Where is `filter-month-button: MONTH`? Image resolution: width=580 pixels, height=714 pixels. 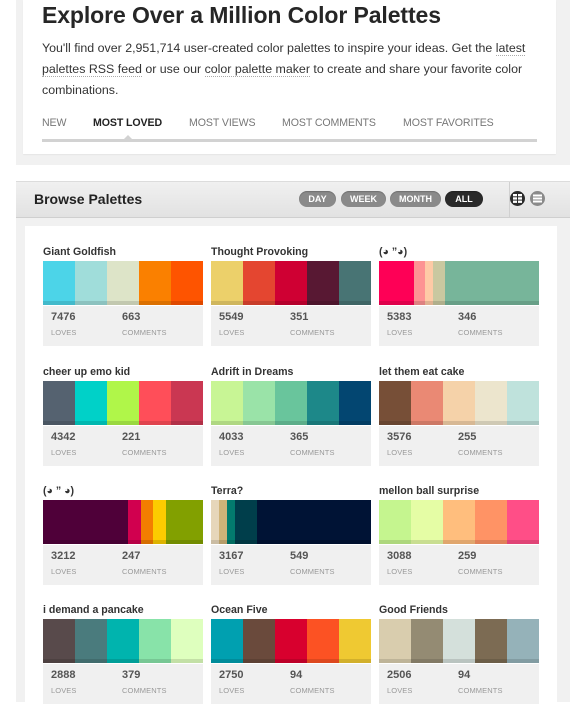 filter-month-button: MONTH is located at coordinates (415, 199).